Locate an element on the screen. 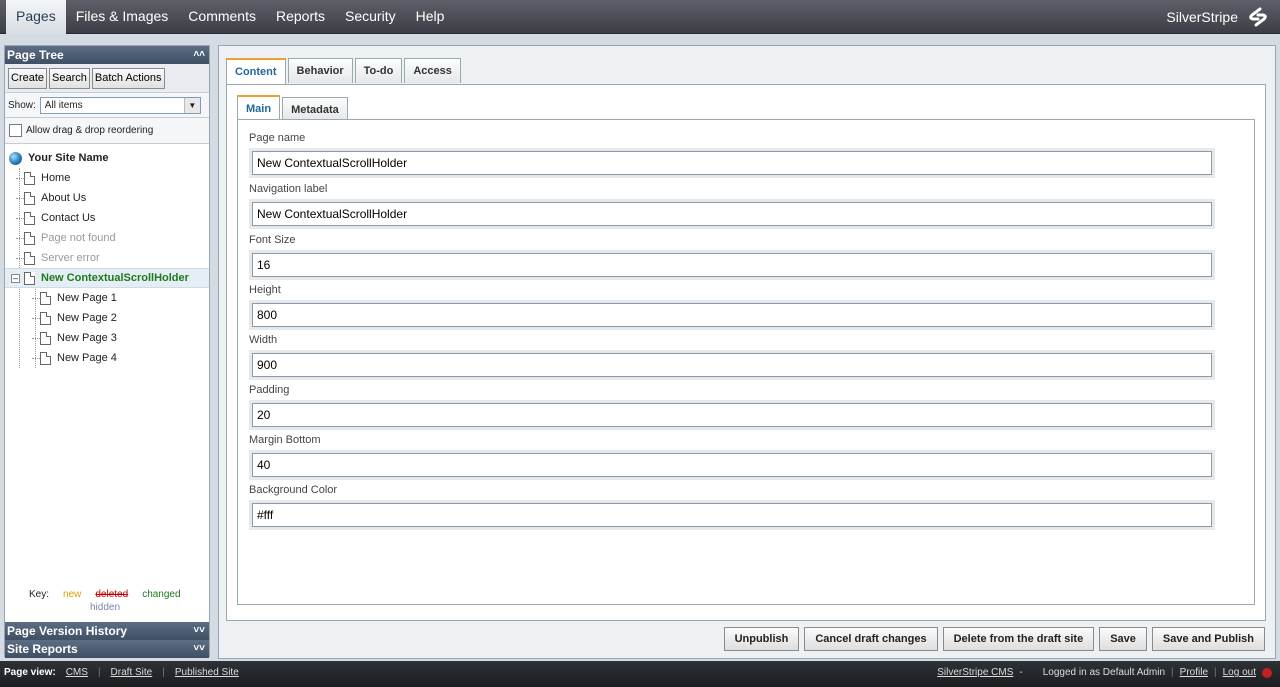  sub-tabs: Main Metadata is located at coordinates (292, 107).